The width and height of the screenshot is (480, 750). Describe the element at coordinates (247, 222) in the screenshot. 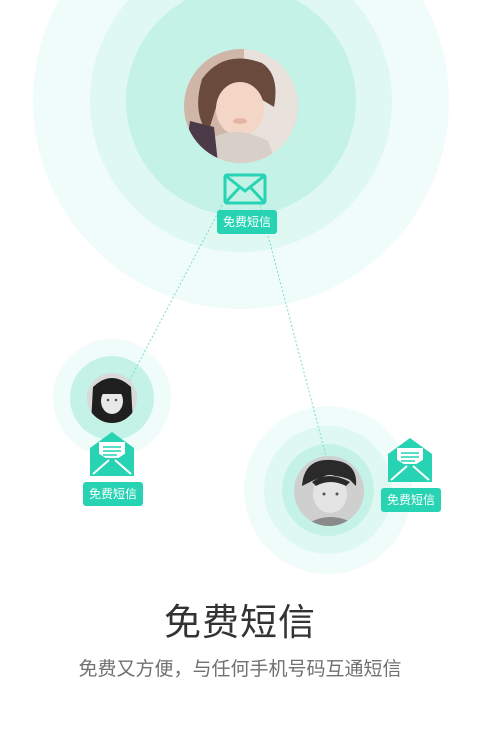

I see `free-sms-badge-top: 免费短信` at that location.